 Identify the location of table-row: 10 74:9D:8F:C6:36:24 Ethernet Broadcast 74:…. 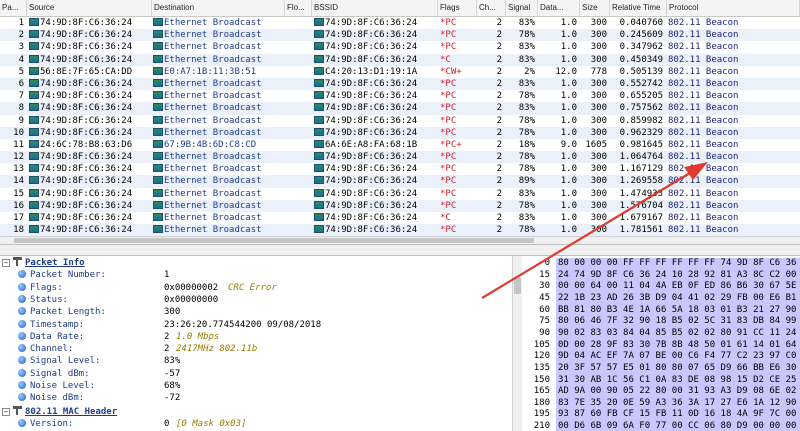
(400, 132).